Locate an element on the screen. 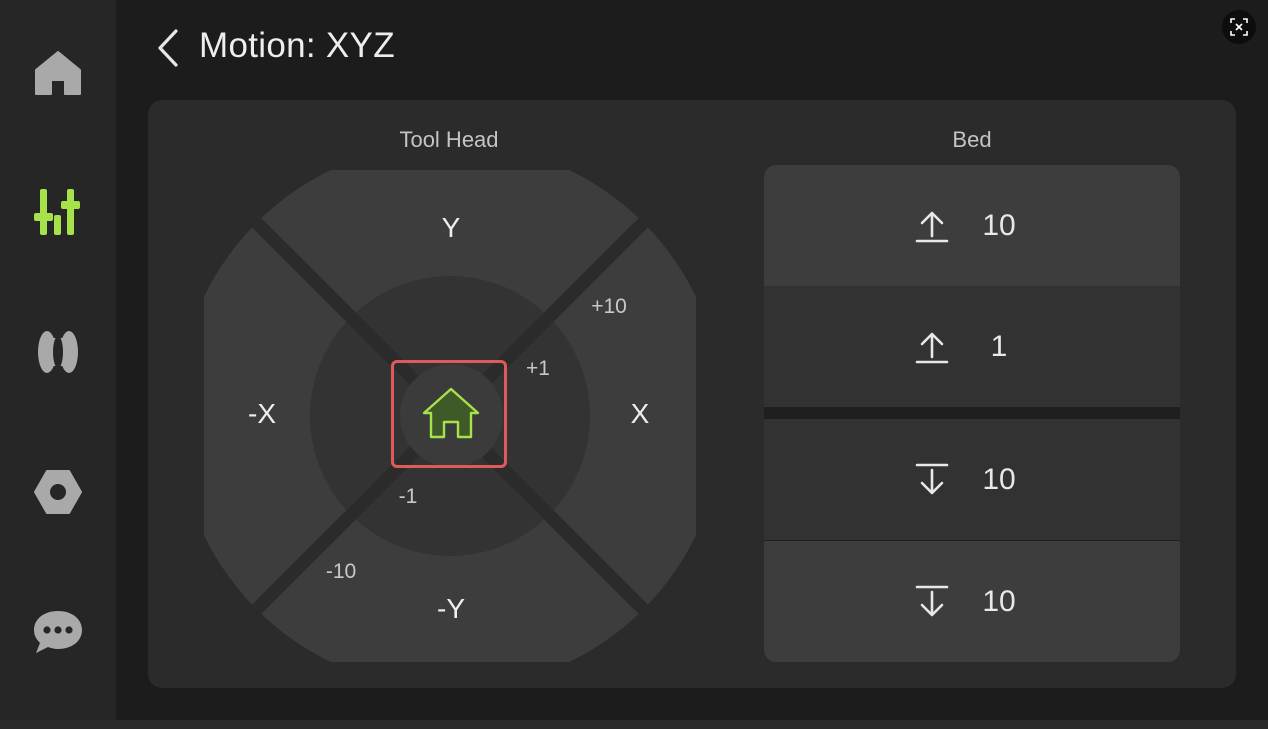 Image resolution: width=1268 pixels, height=729 pixels. filament-spool-icon is located at coordinates (58, 352).